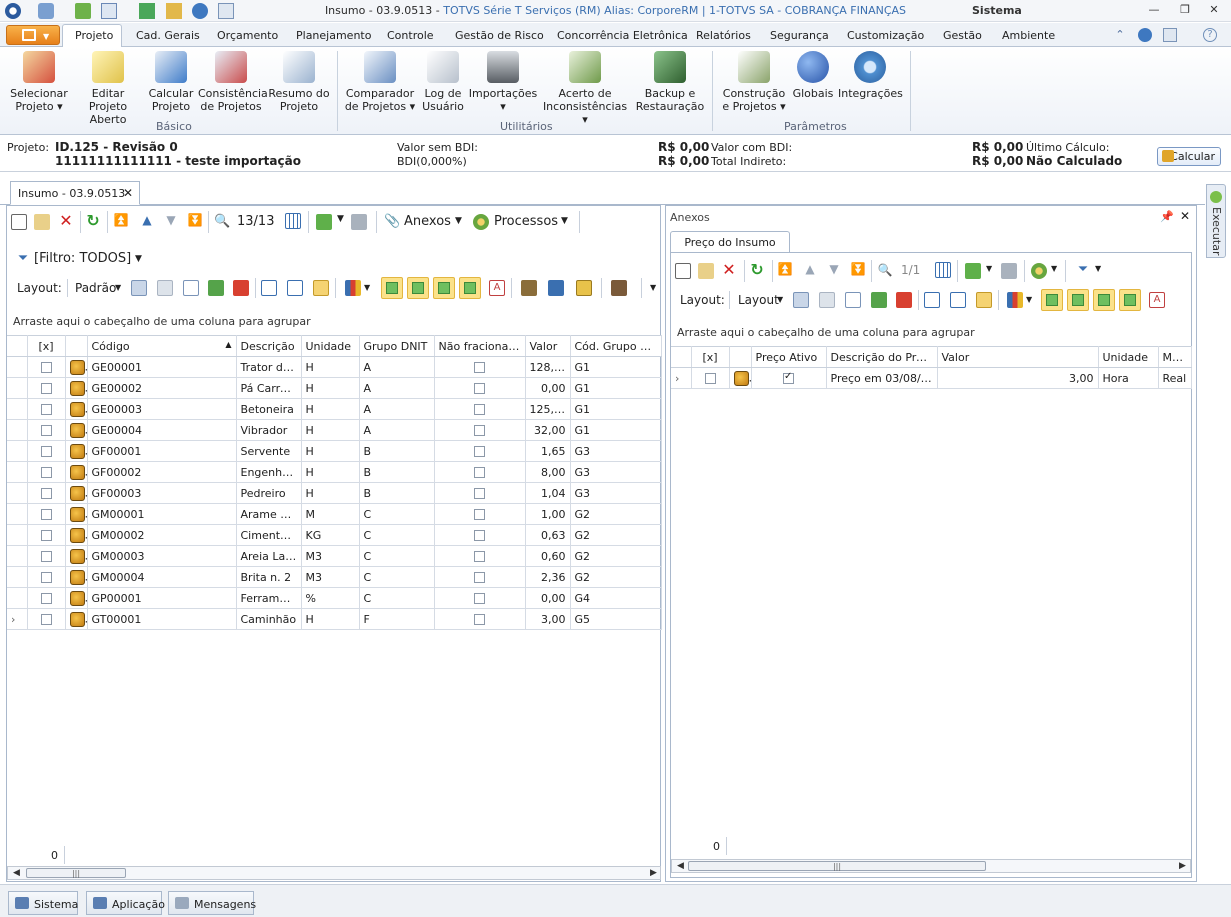  What do you see at coordinates (212, 903) in the screenshot?
I see `bottom-tab-mensagens: Mensagens` at bounding box center [212, 903].